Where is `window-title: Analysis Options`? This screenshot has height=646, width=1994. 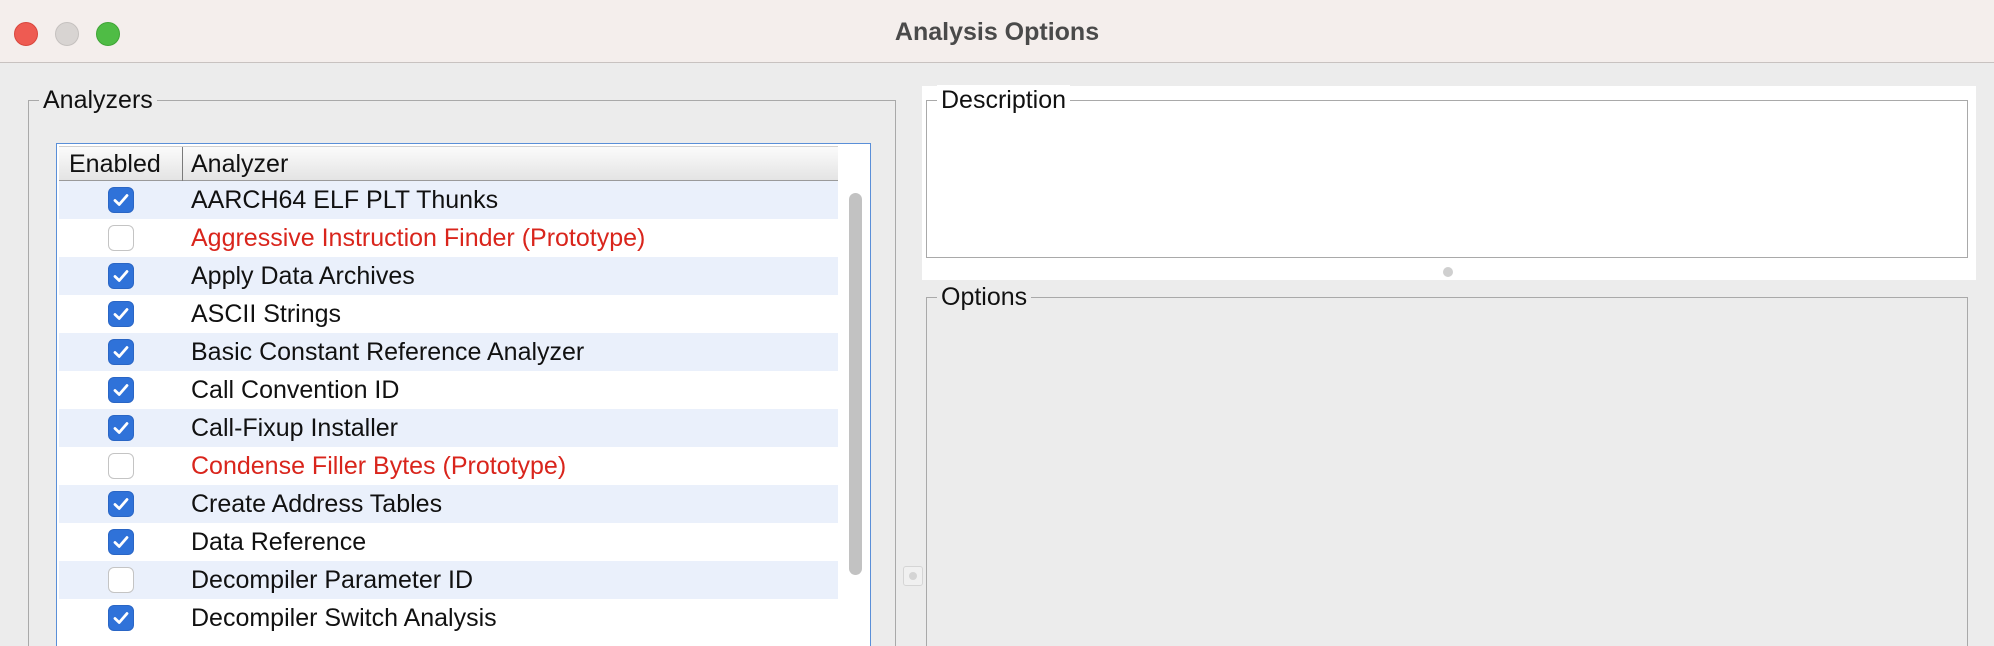 window-title: Analysis Options is located at coordinates (997, 32).